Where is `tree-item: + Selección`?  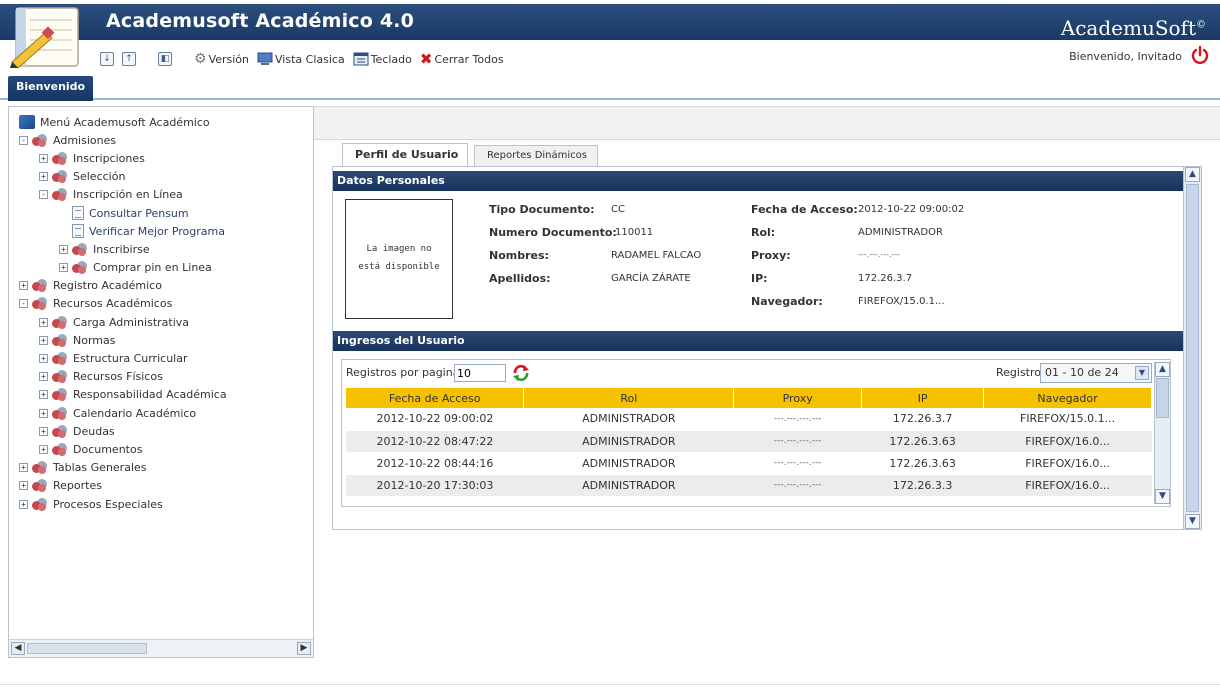
tree-item: + Selección is located at coordinates (166, 177).